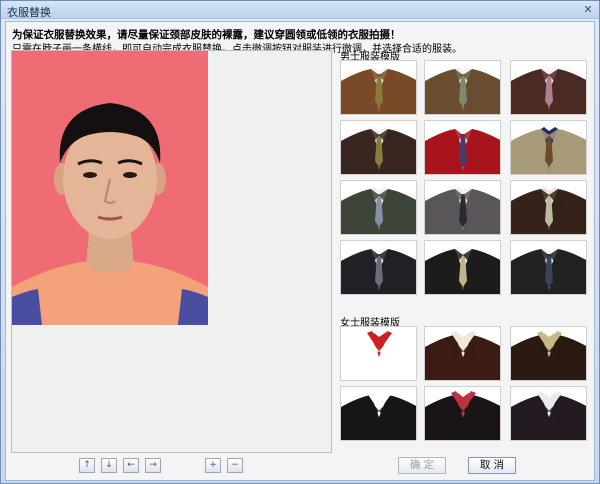 The width and height of the screenshot is (600, 484). What do you see at coordinates (29, 12) in the screenshot?
I see `window-title: 衣服替换` at bounding box center [29, 12].